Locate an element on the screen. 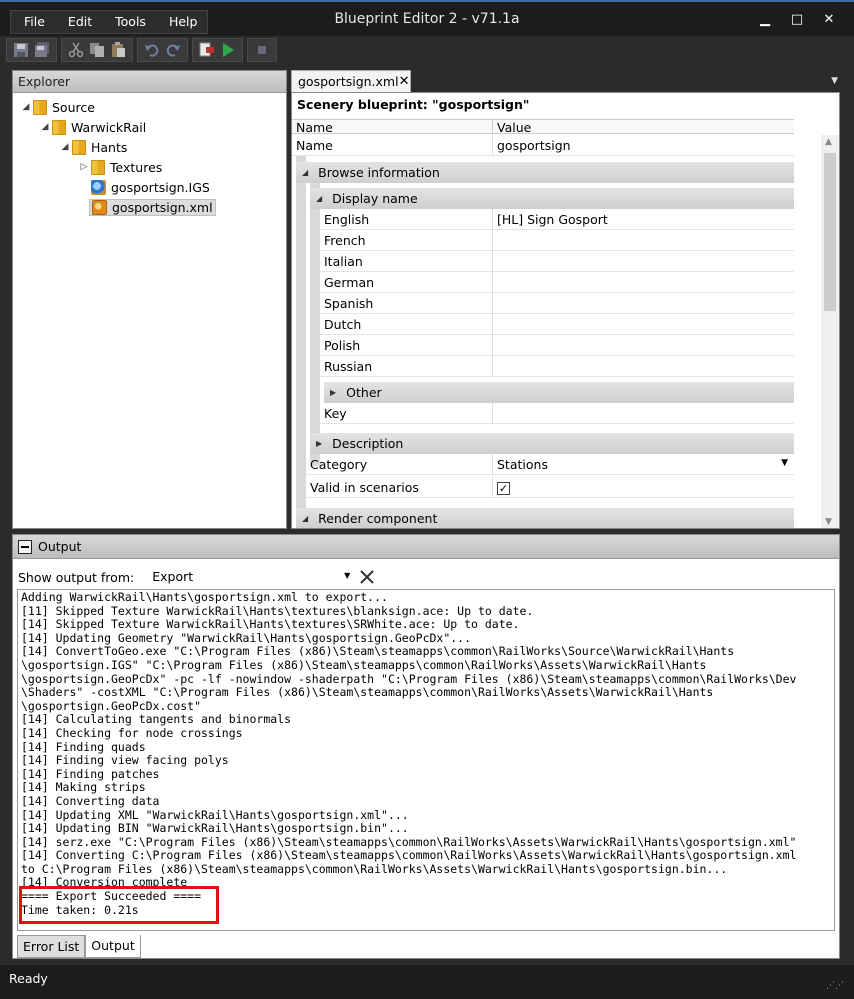  grid-header: Name Value is located at coordinates (543, 127).